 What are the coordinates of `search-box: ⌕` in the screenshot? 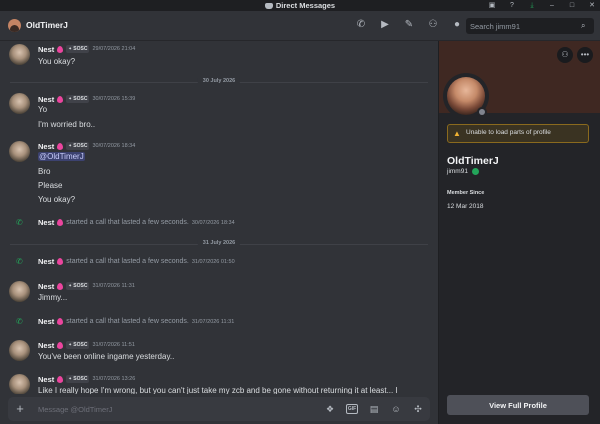 It's located at (530, 26).